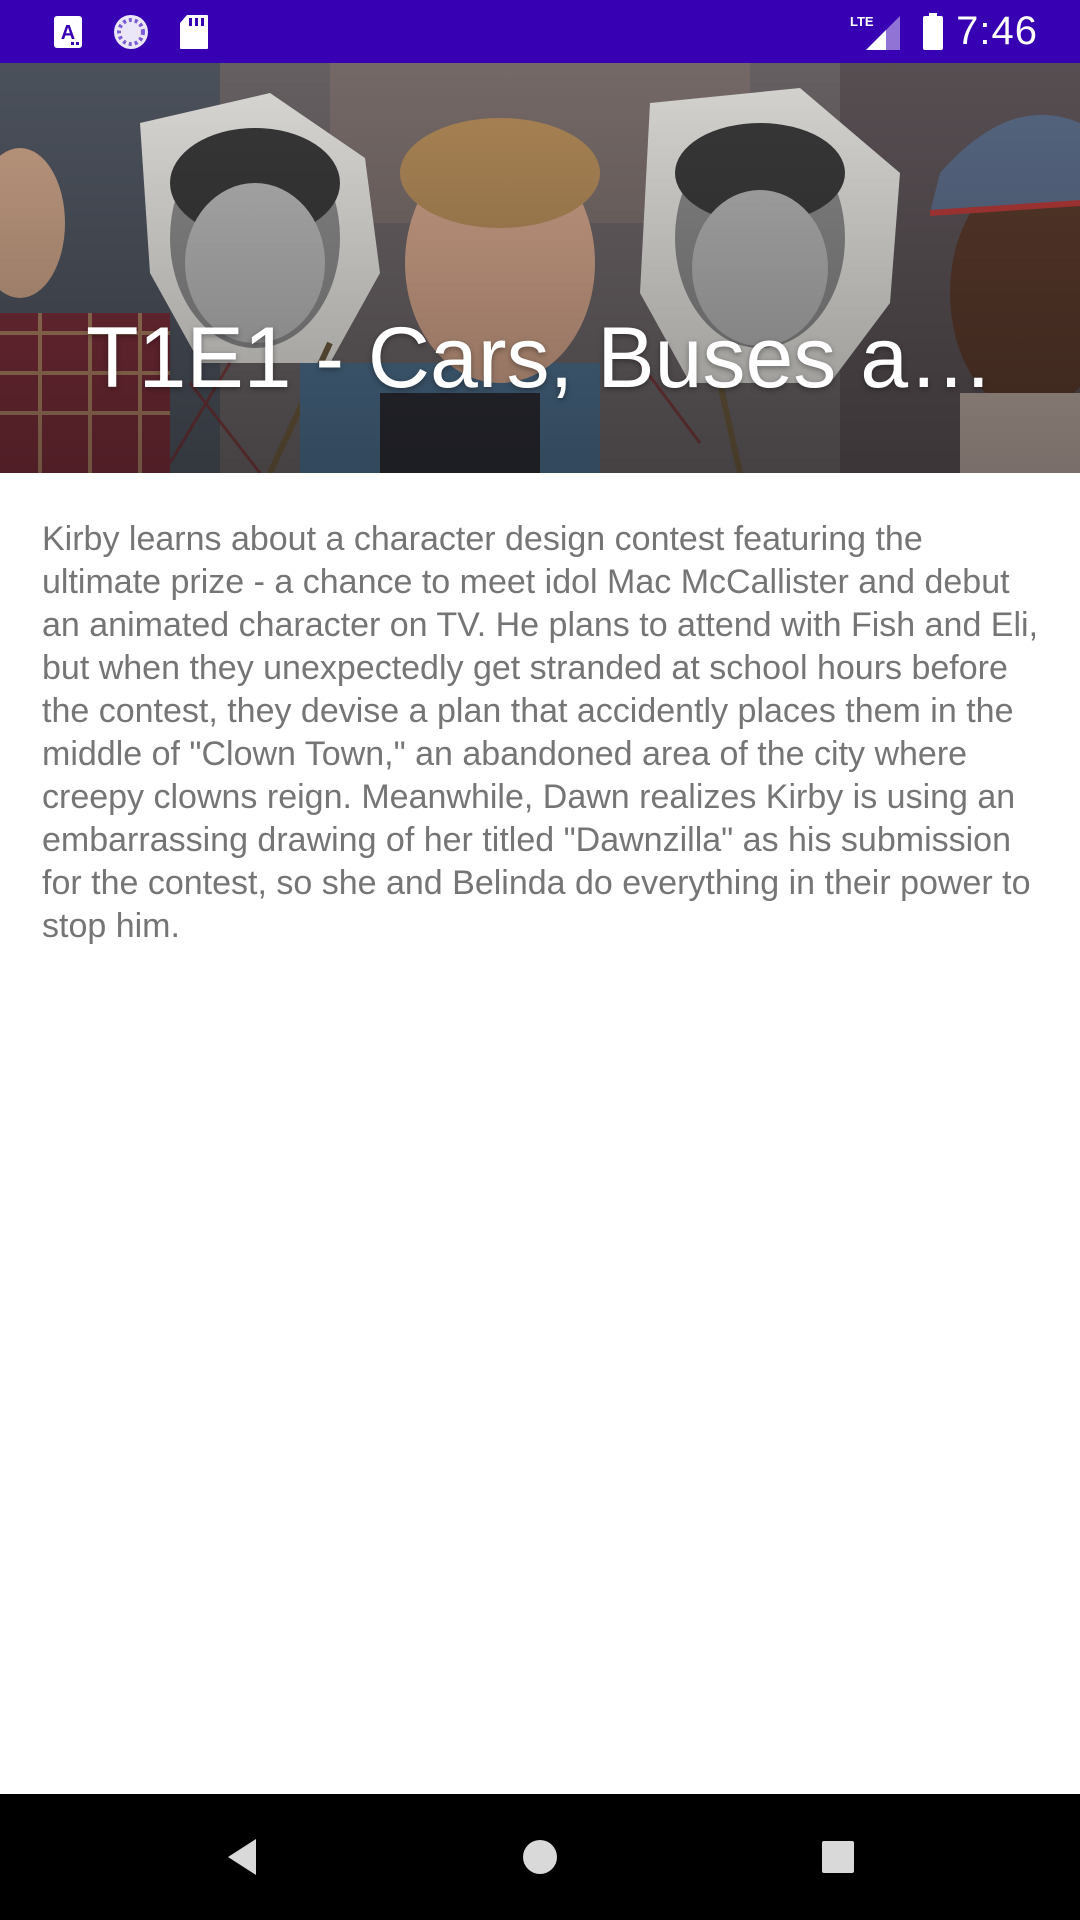 Image resolution: width=1080 pixels, height=1920 pixels. I want to click on lte-signal-icon: LTE, so click(876, 31).